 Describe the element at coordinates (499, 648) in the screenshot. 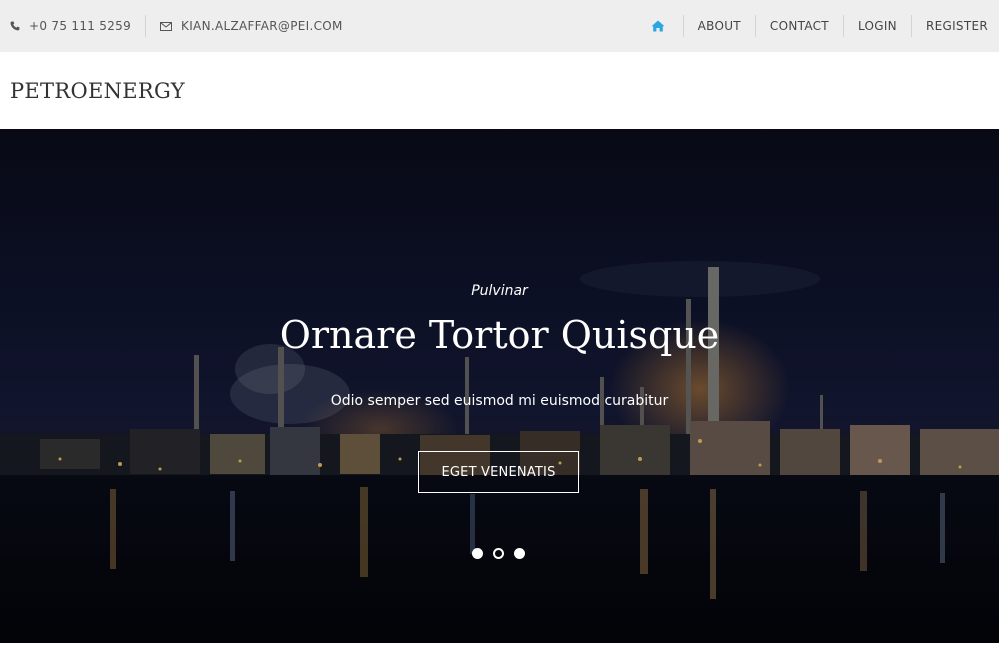

I see `page-bottom` at that location.